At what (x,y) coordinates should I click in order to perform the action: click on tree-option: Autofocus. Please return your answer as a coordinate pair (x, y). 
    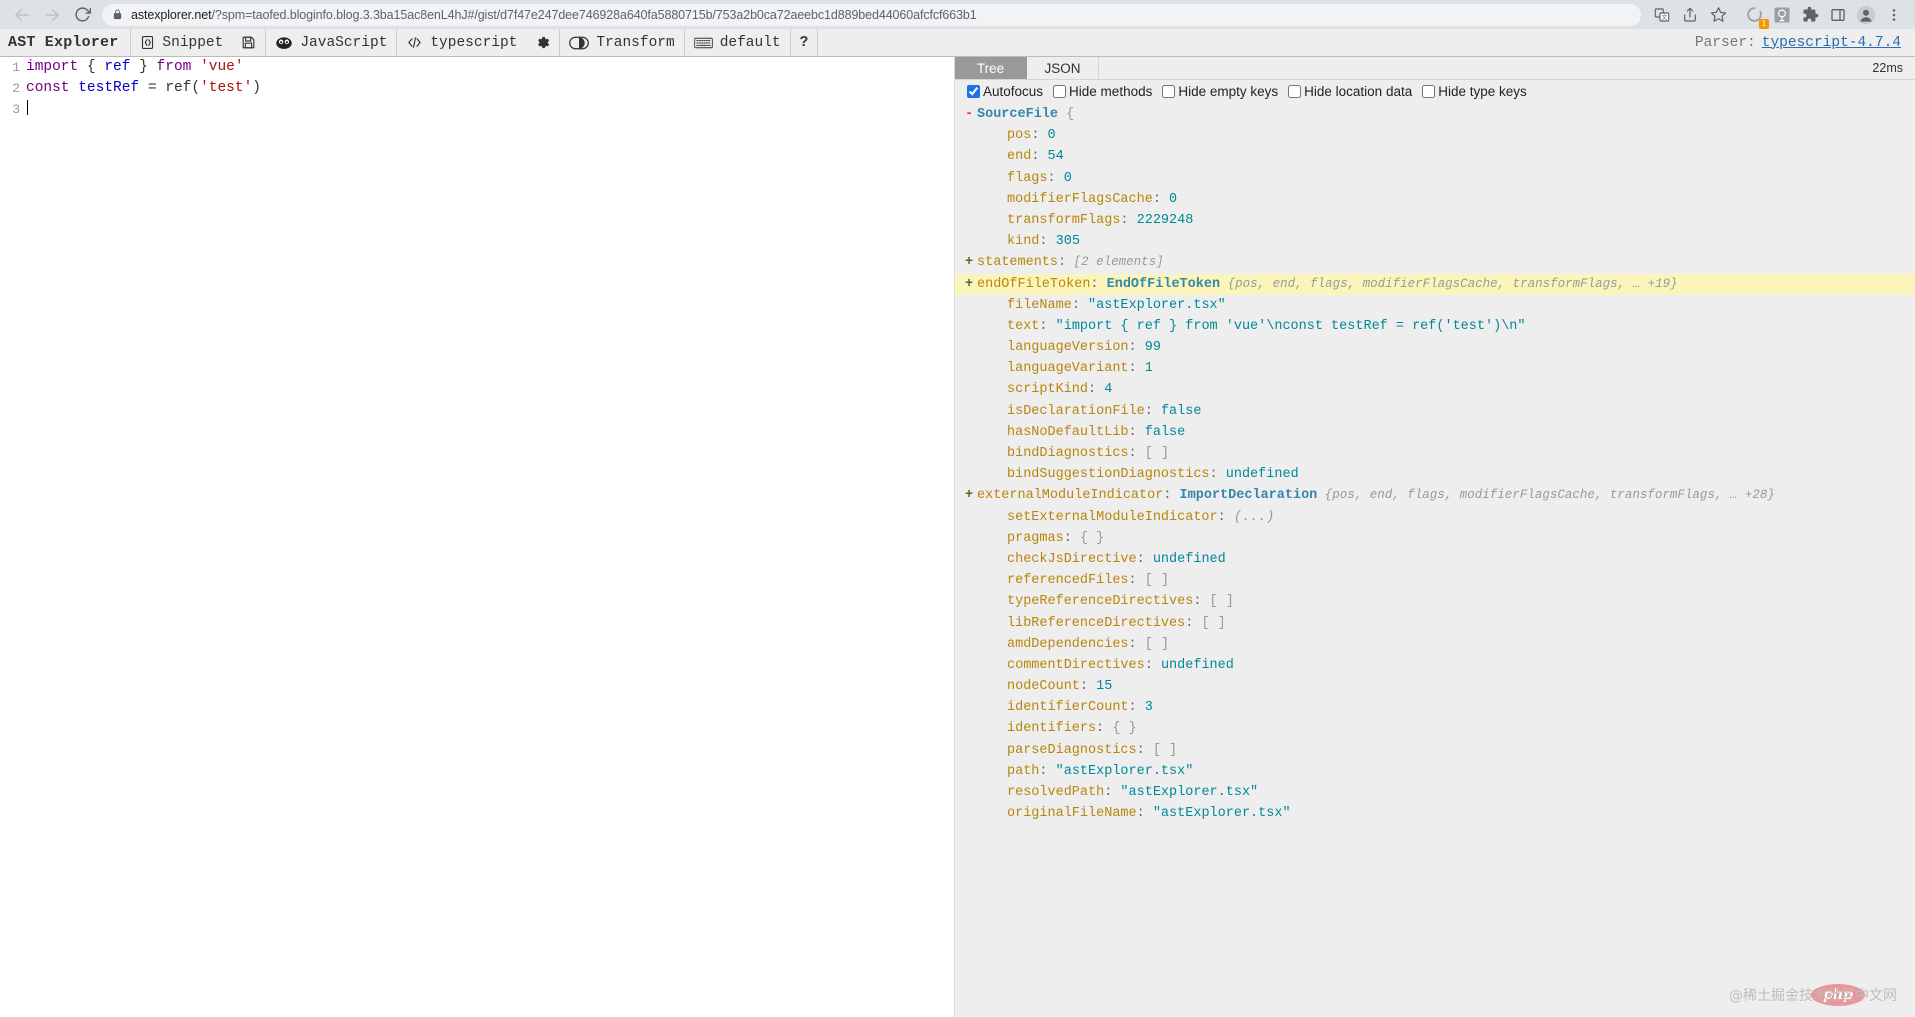
    Looking at the image, I should click on (1005, 91).